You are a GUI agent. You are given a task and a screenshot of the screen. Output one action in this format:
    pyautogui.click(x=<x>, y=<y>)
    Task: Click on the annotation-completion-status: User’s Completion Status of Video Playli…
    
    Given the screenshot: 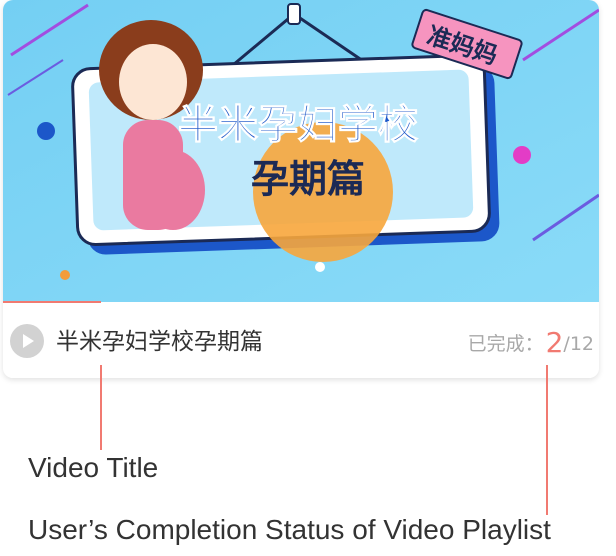 What is the action you would take?
    pyautogui.click(x=289, y=529)
    